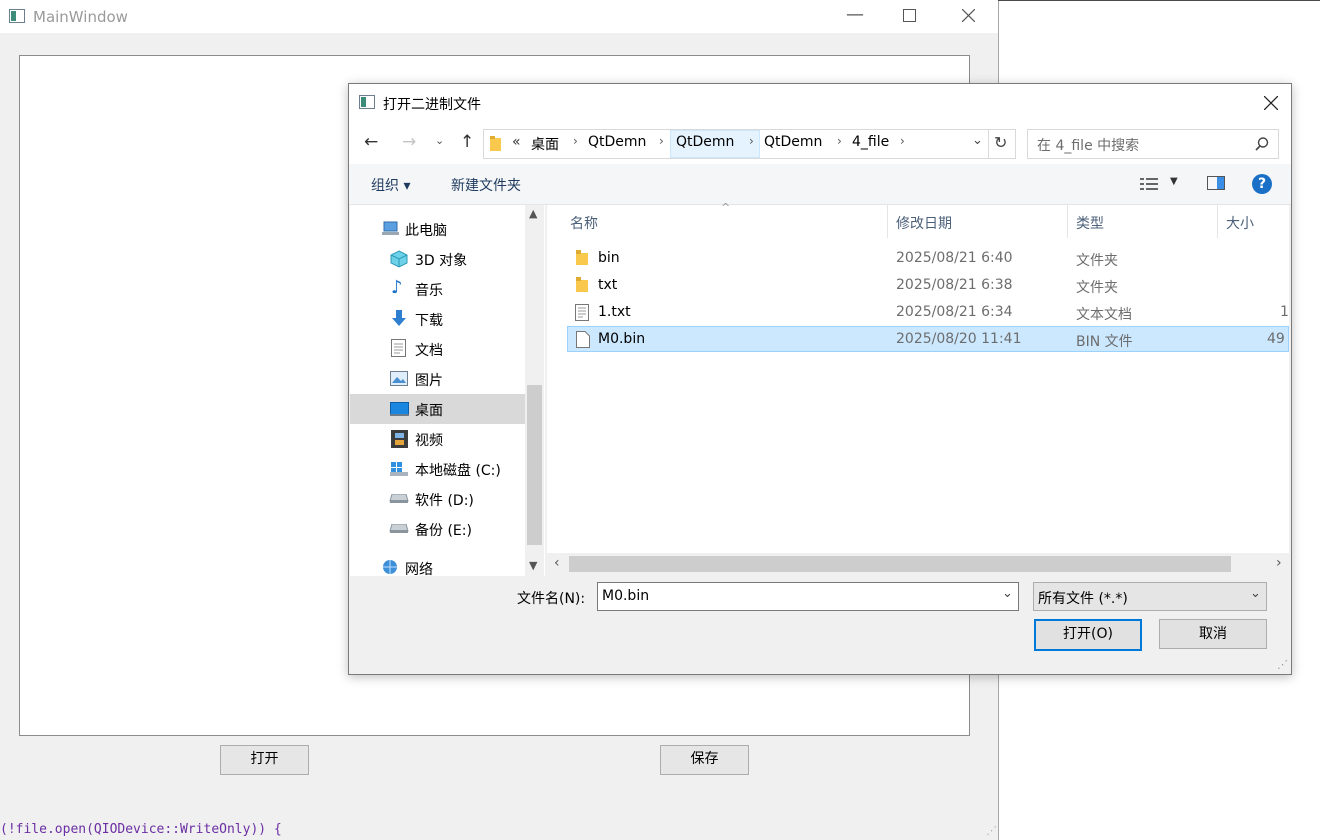 Image resolution: width=1320 pixels, height=840 pixels. Describe the element at coordinates (1088, 635) in the screenshot. I see `dialog-open-button: 打开(O)` at that location.